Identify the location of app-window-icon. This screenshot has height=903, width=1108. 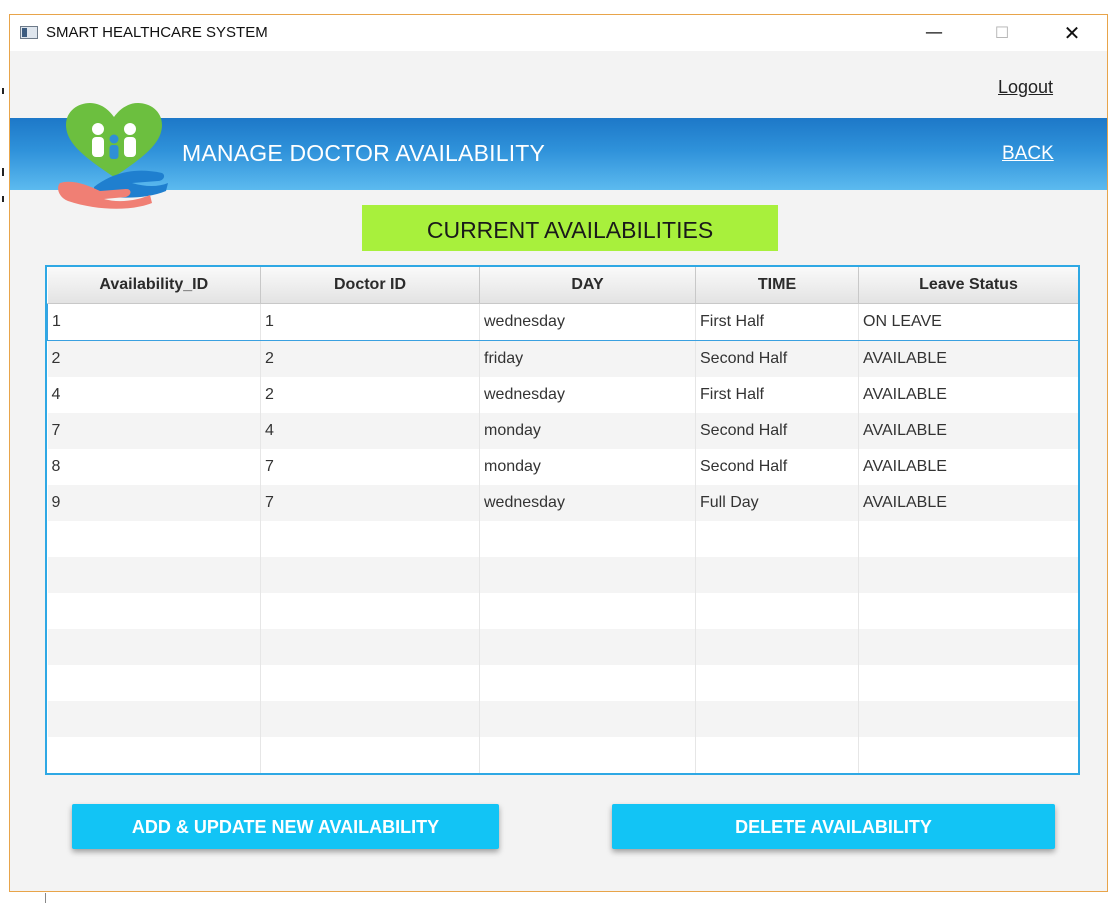
(29, 32).